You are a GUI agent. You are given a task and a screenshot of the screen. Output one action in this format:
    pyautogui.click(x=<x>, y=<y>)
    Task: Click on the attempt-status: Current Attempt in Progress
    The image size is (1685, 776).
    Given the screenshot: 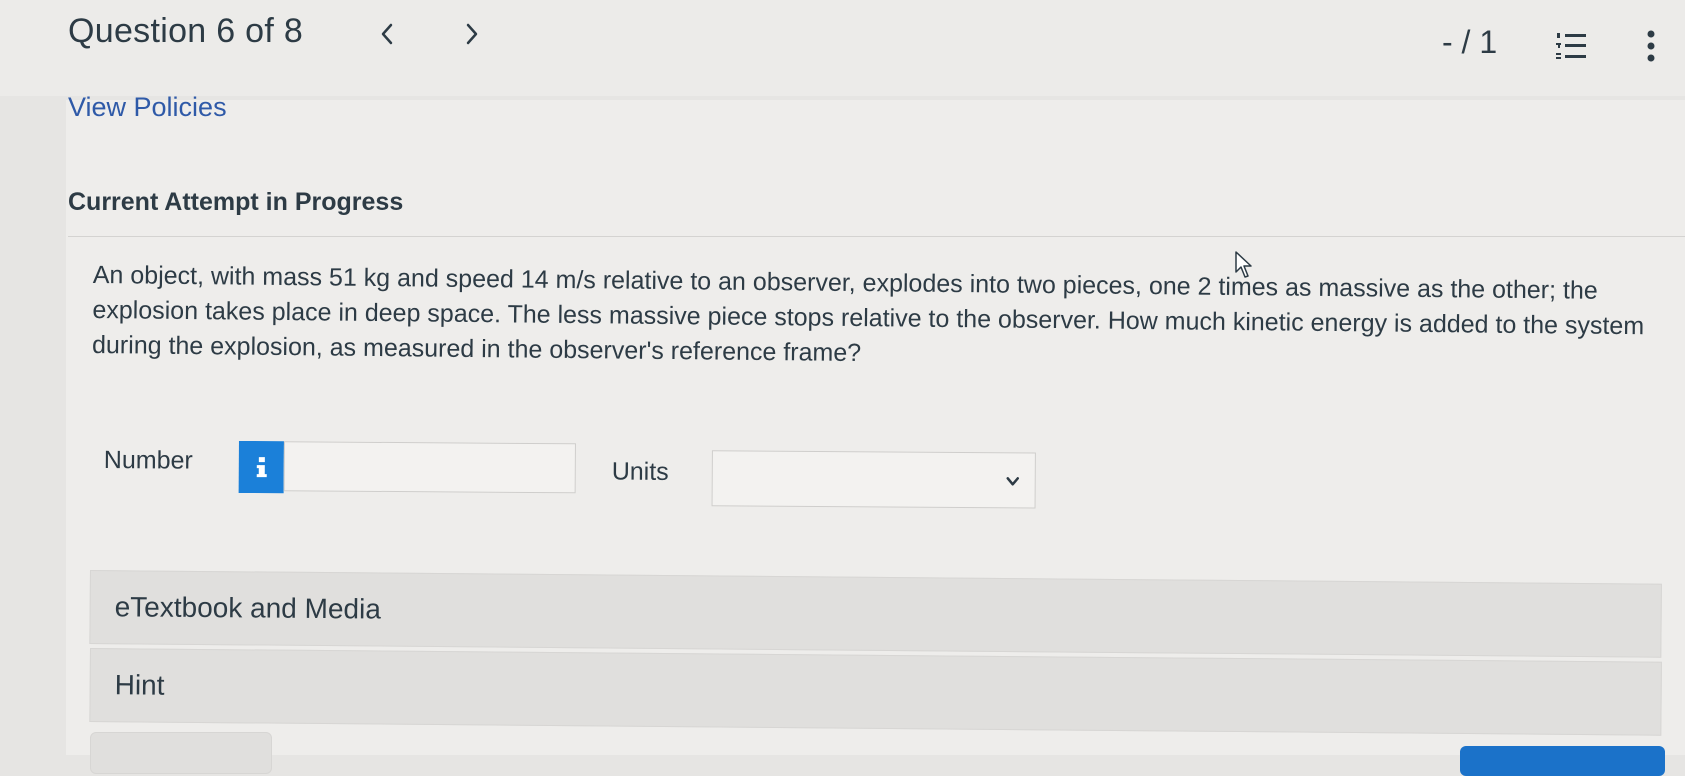 What is the action you would take?
    pyautogui.click(x=236, y=202)
    